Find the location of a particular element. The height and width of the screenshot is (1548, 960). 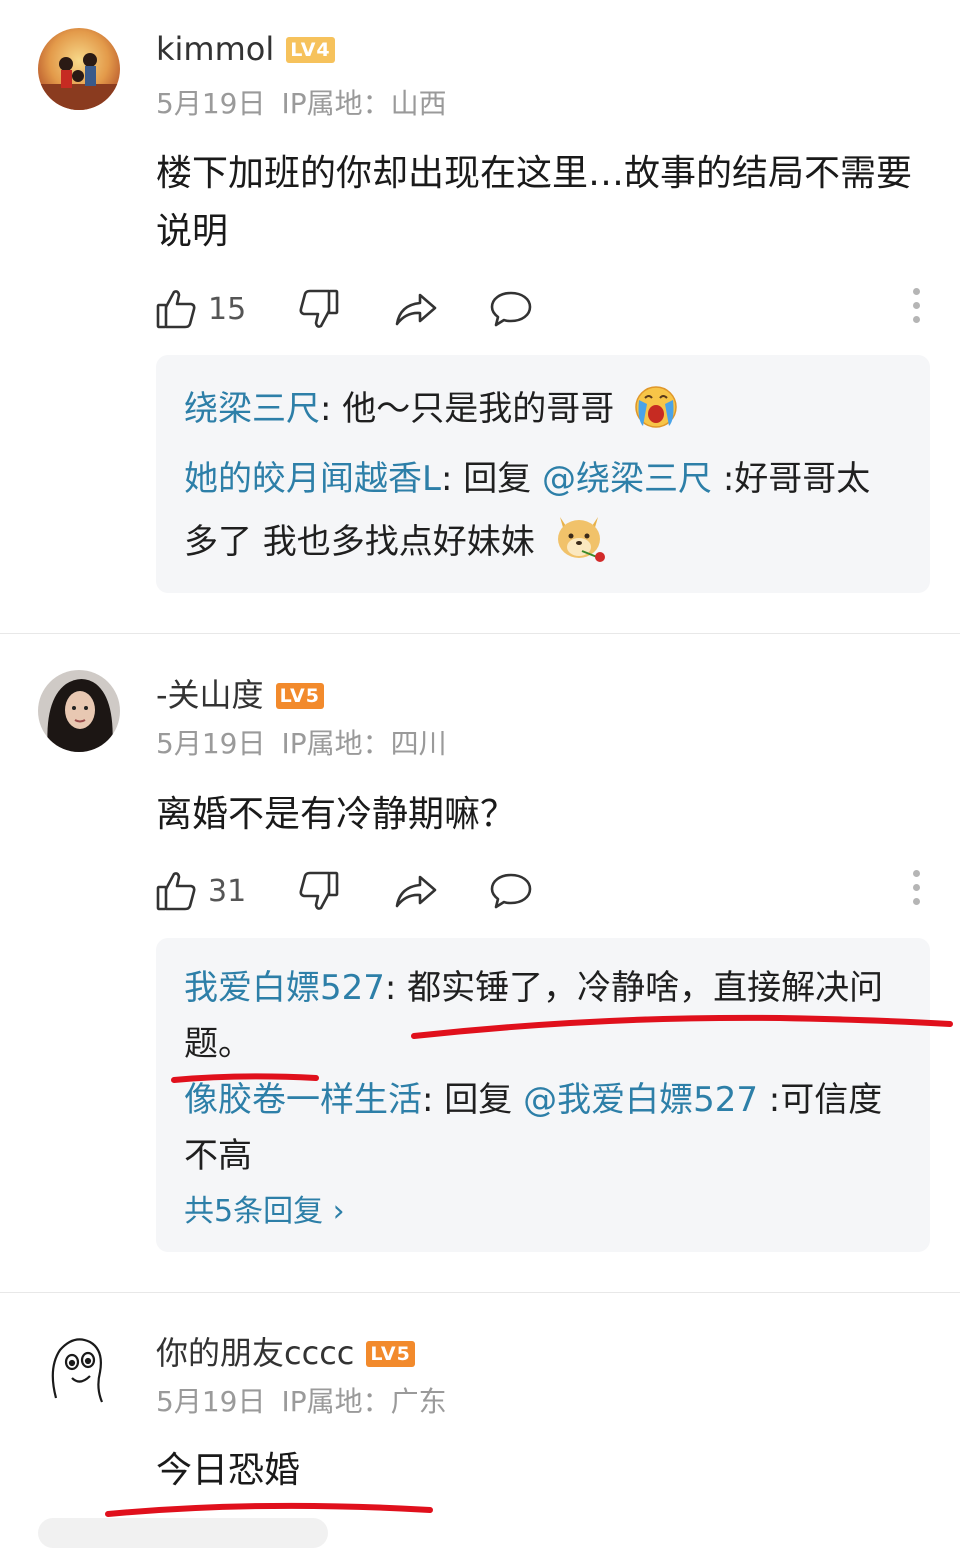

reply-username: 我爱白嫖527 is located at coordinates (284, 988).